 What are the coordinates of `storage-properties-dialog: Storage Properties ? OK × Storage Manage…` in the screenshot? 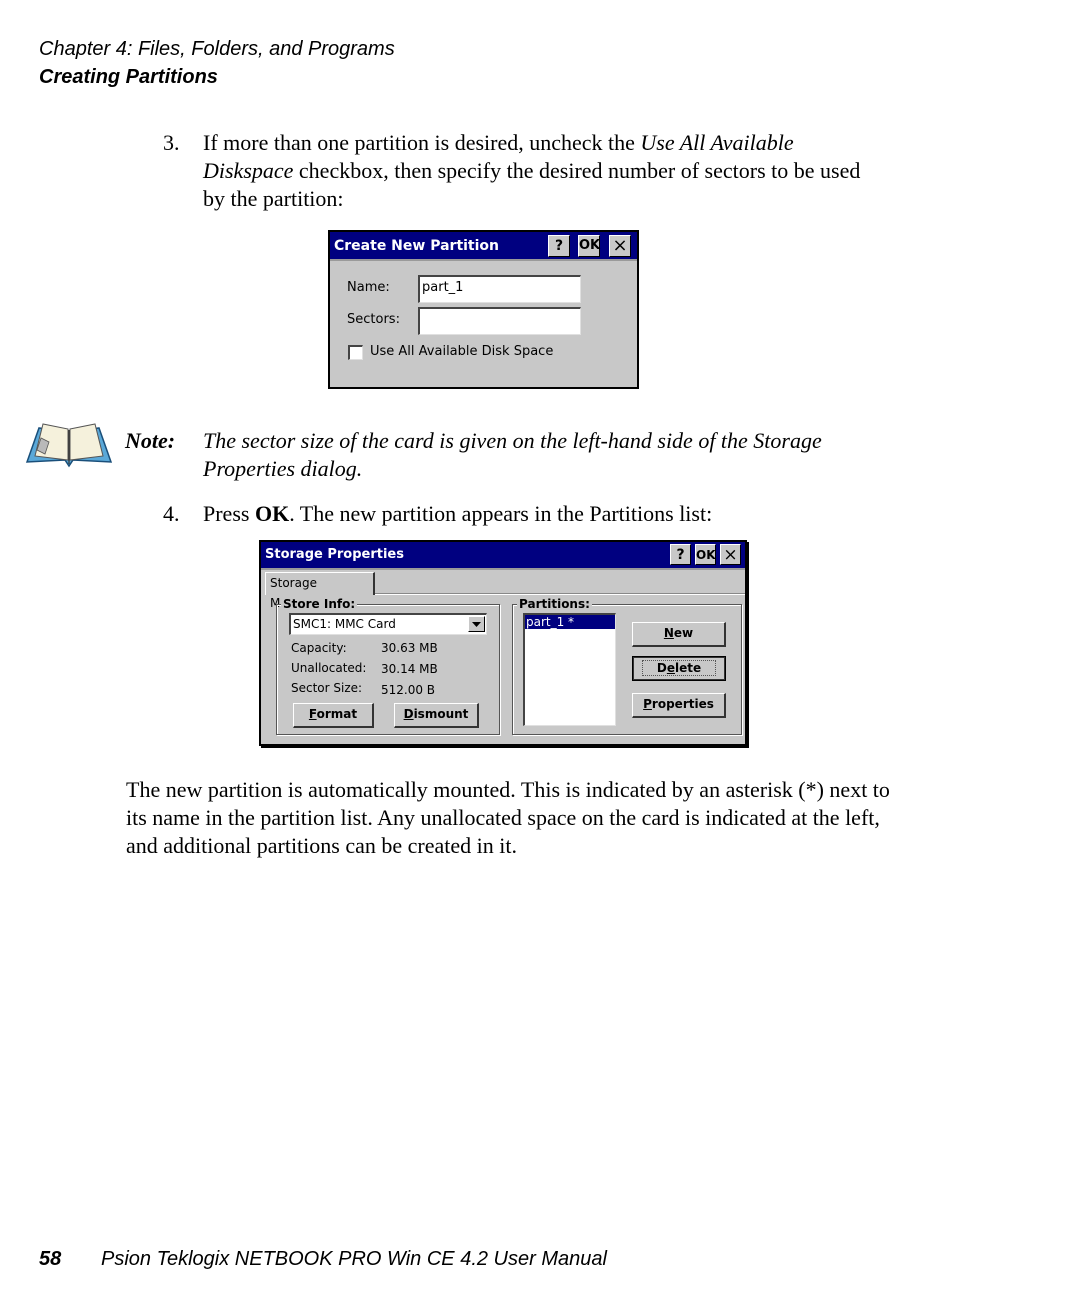 It's located at (503, 643).